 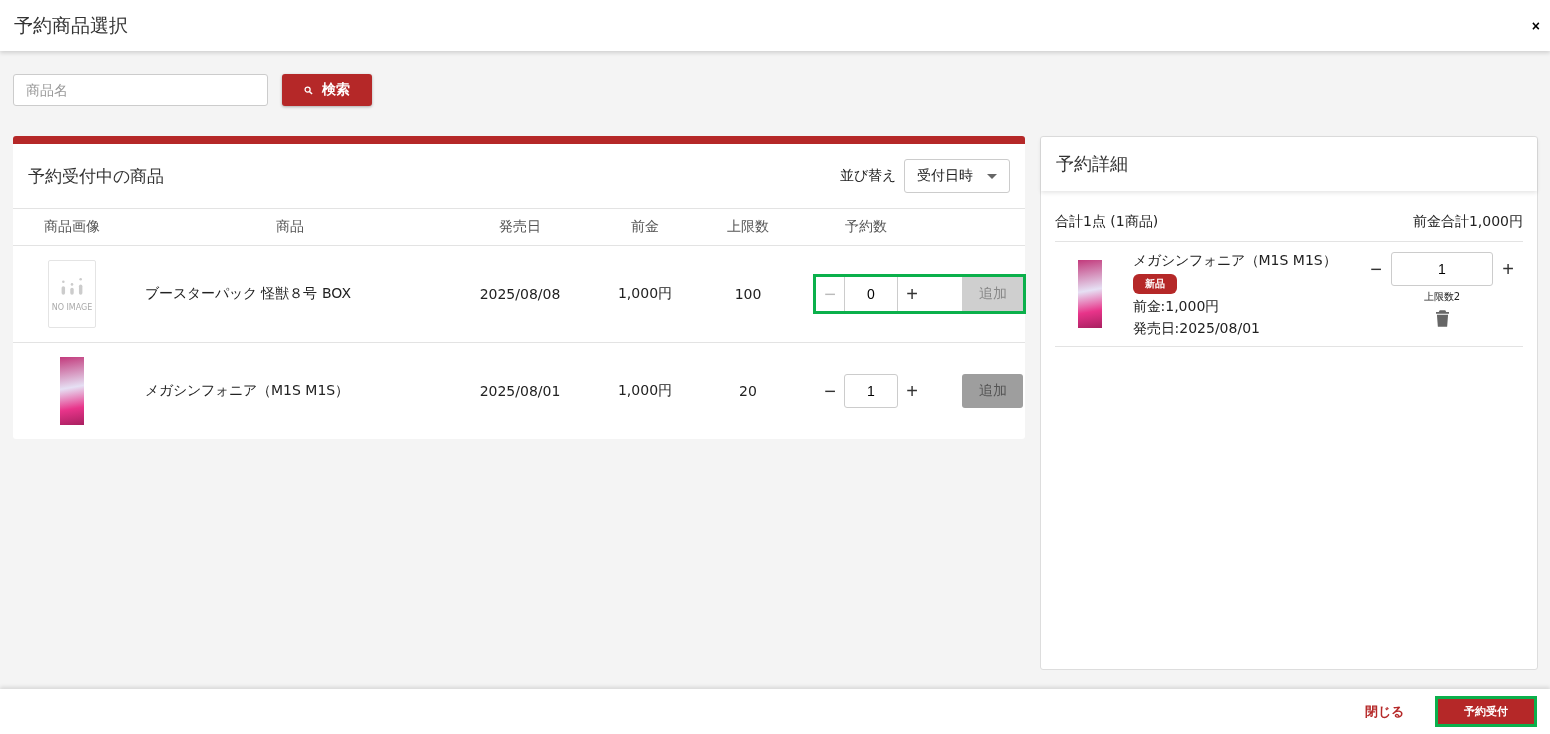 I want to click on column-header: 前金, so click(x=645, y=227).